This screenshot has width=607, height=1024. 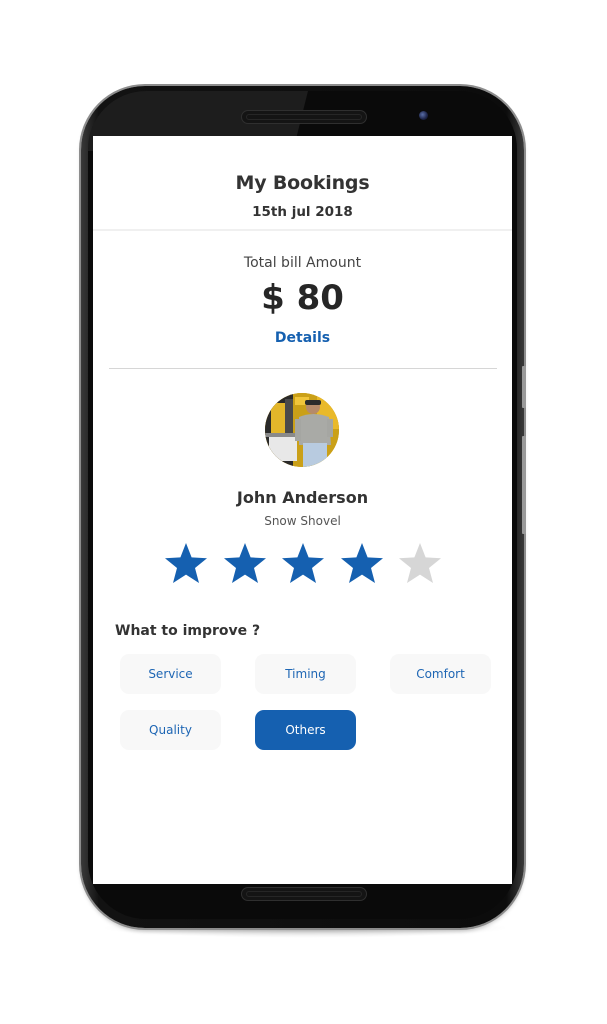 I want to click on app-header: My Bookings 15th jul 2018, so click(x=302, y=183).